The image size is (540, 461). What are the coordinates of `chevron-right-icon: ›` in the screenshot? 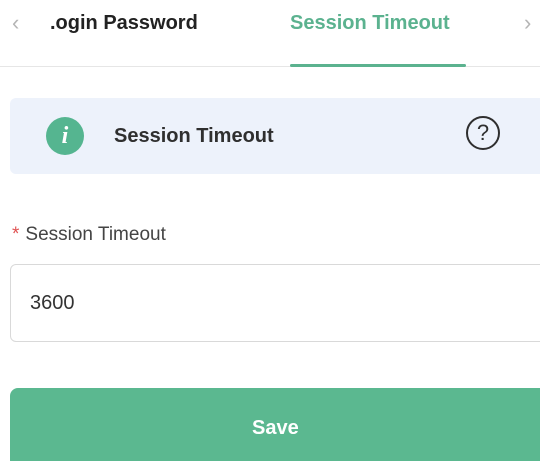 It's located at (527, 23).